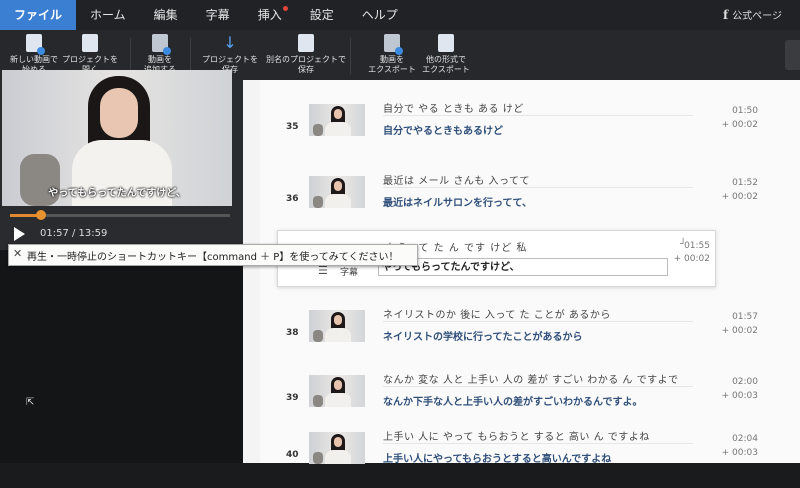  I want to click on open-project-label-1: プロジェクトを, so click(90, 59).